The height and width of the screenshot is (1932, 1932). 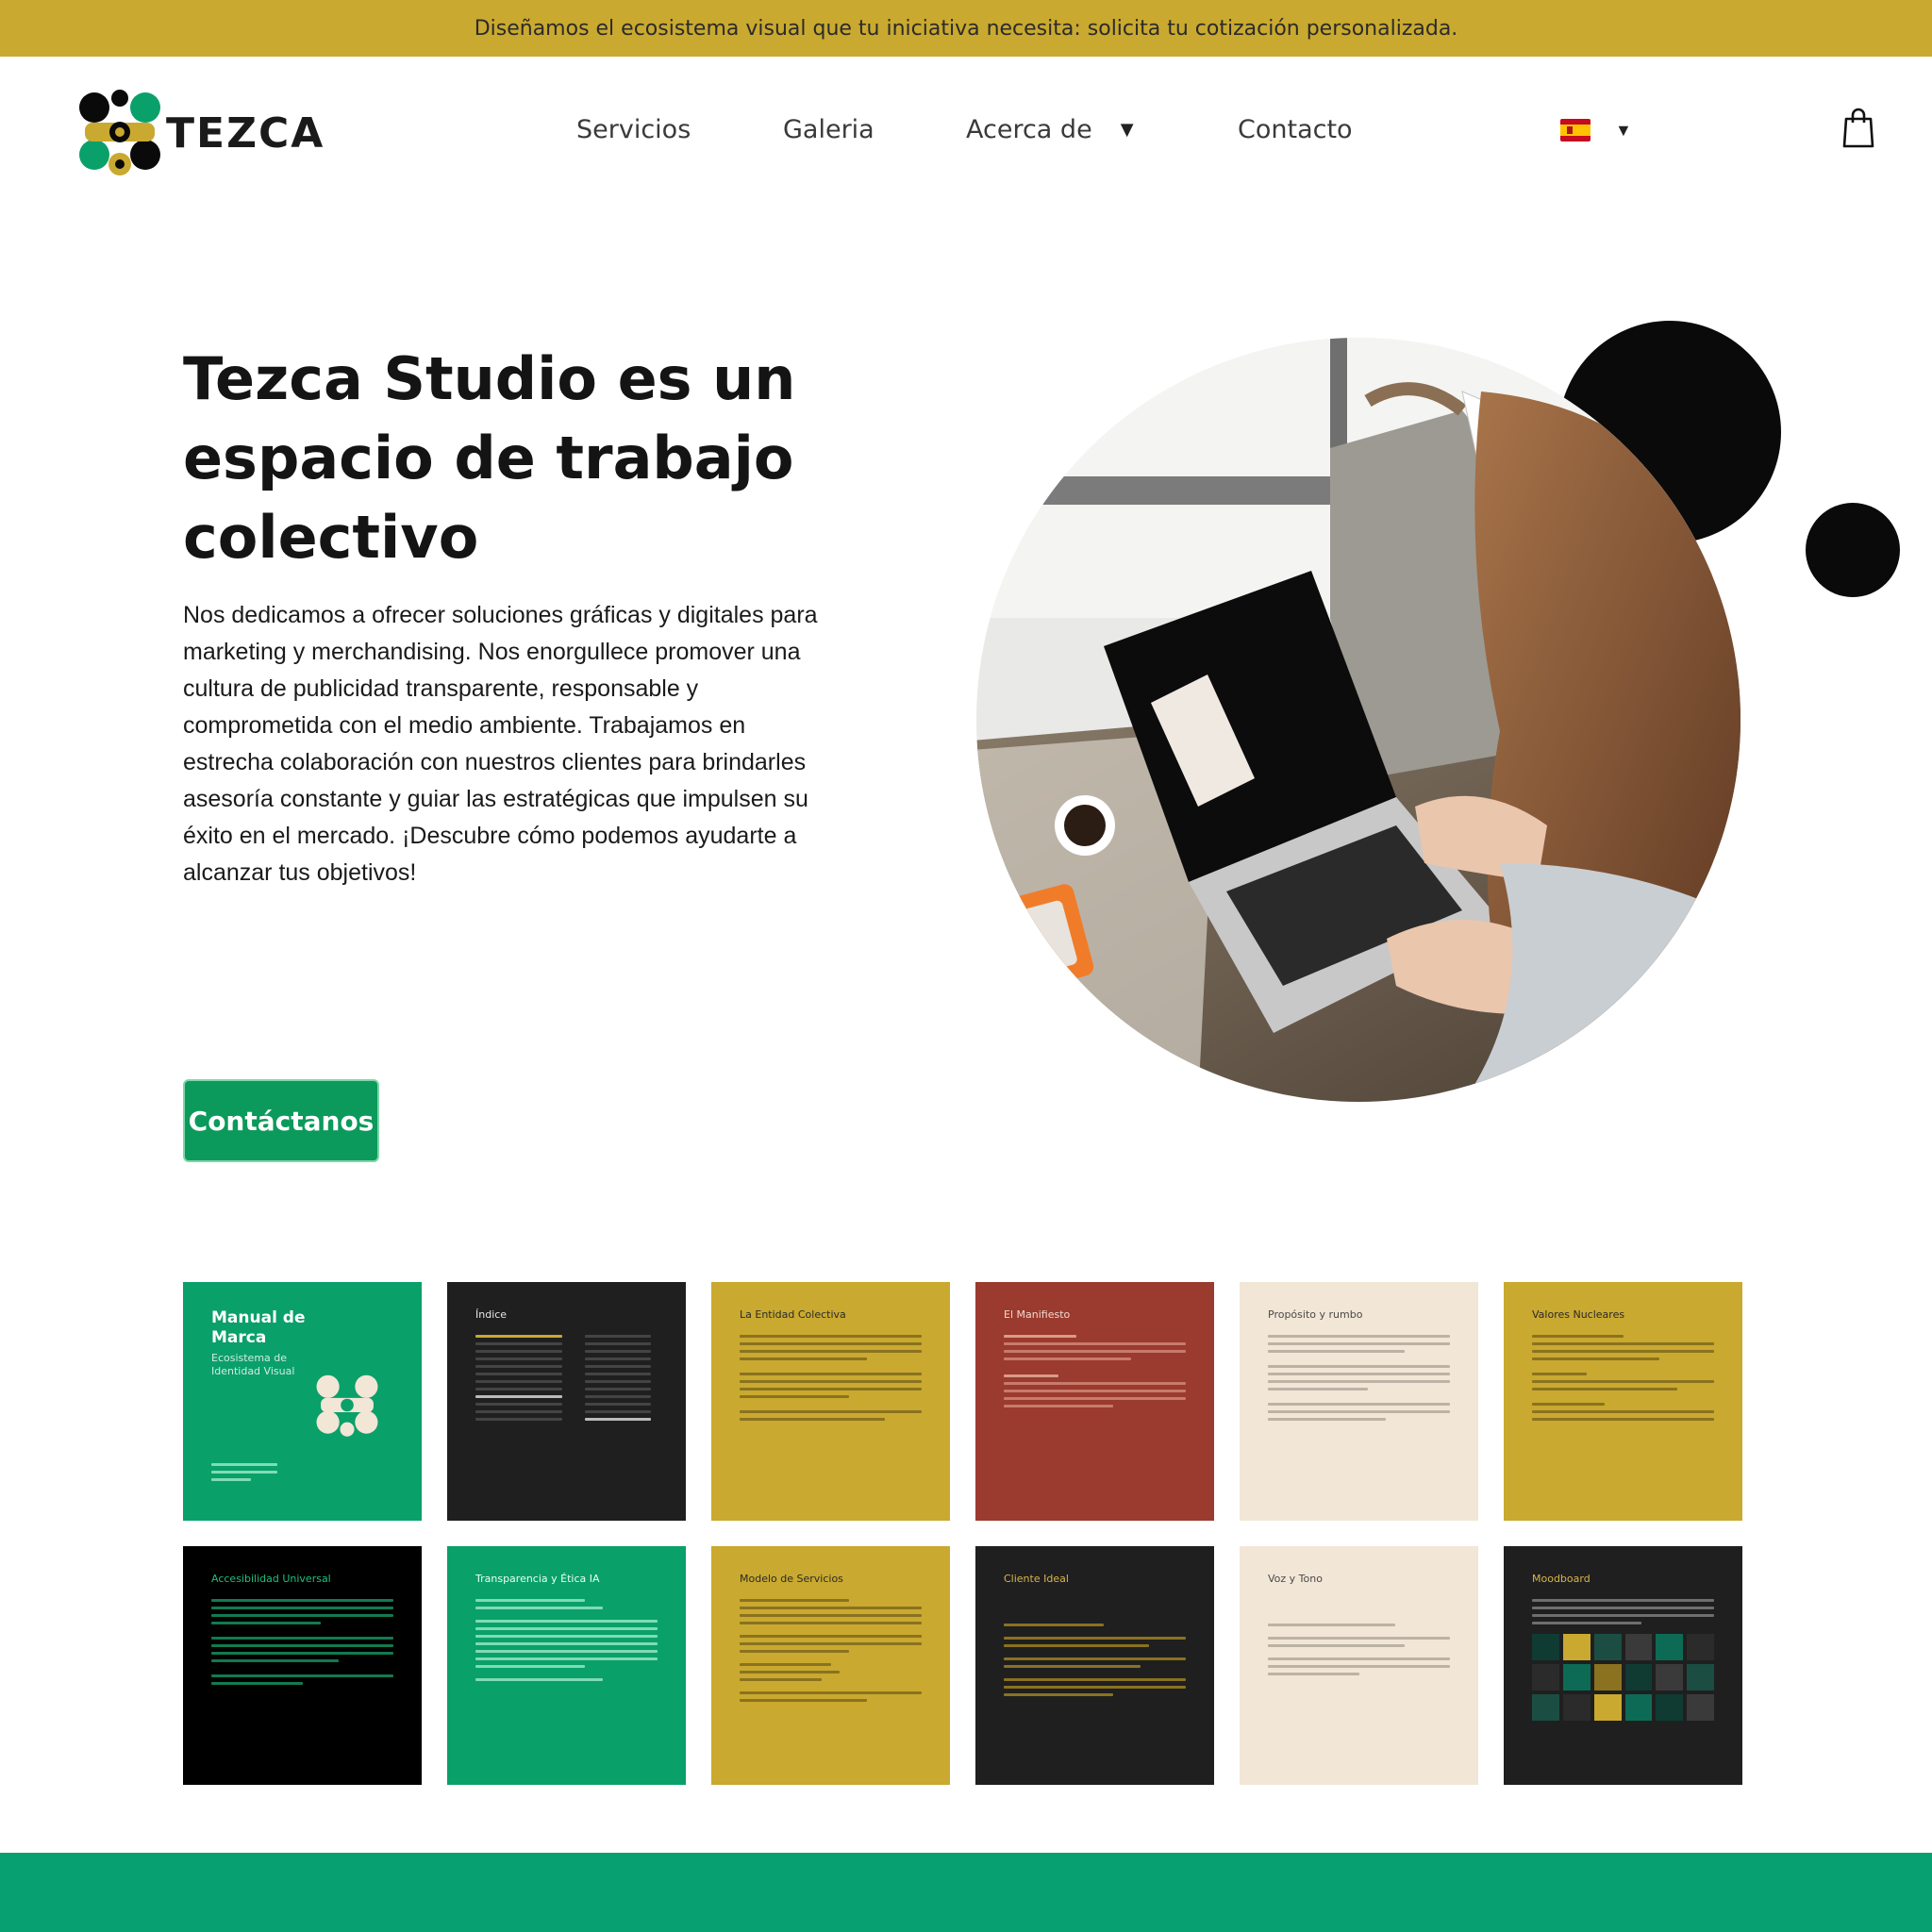 I want to click on gallery-card-el-manifiesto: El Manifiesto, so click(x=1094, y=1402).